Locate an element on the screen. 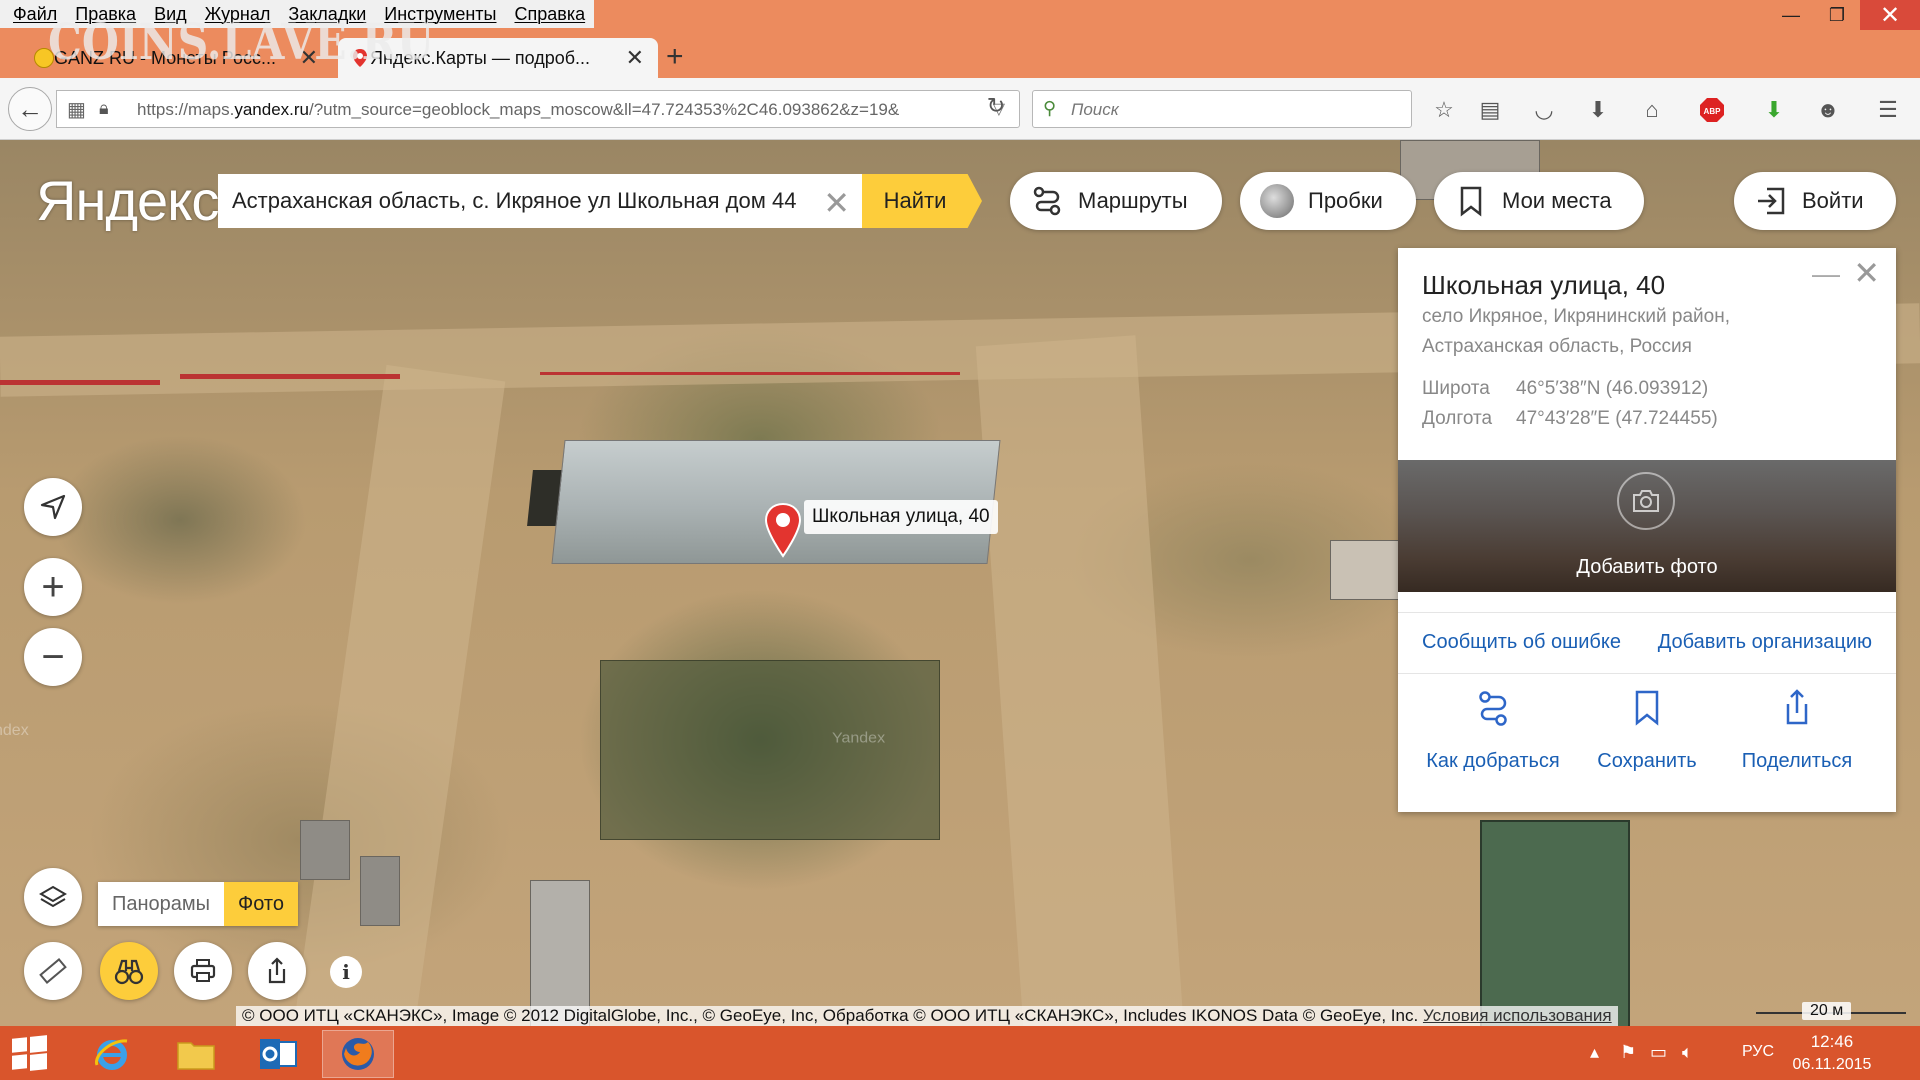 This screenshot has height=1080, width=1920. menu-edit: Правка is located at coordinates (105, 14).